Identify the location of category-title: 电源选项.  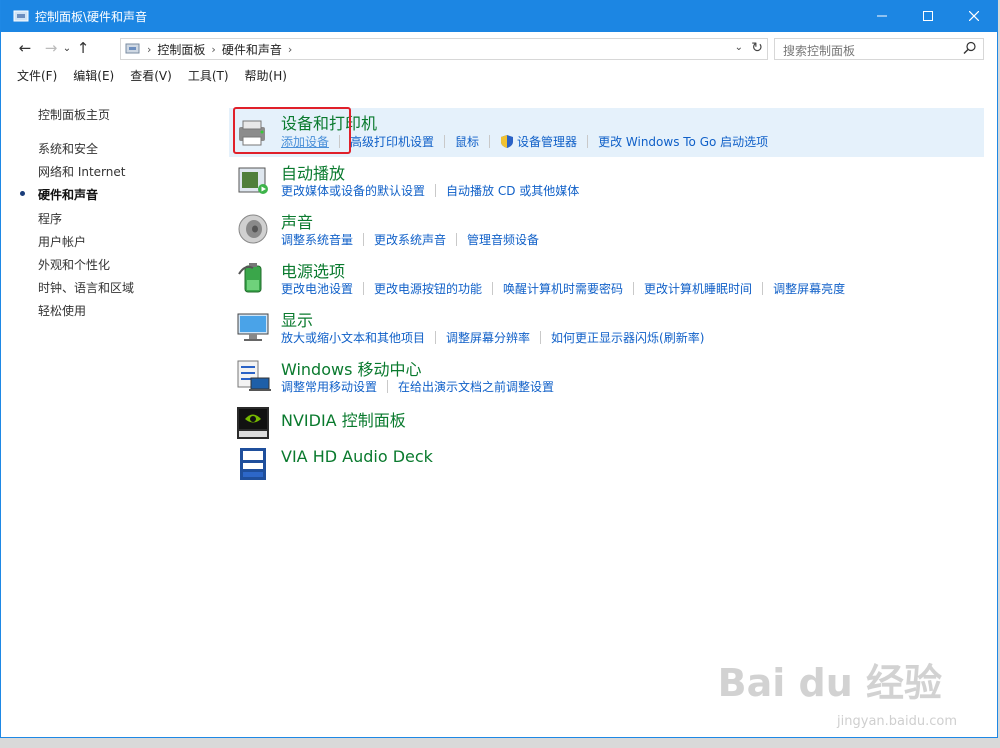
(313, 270).